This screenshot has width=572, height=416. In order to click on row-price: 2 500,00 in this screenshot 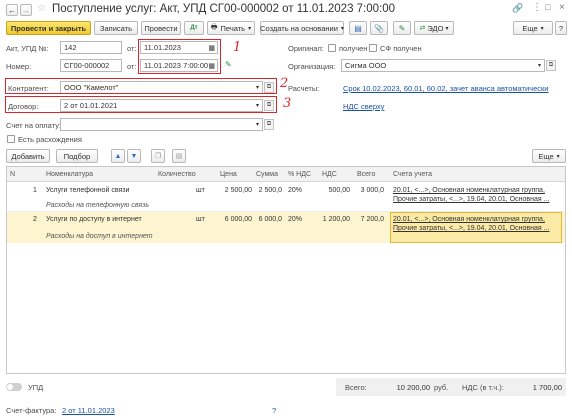, I will do `click(235, 190)`.